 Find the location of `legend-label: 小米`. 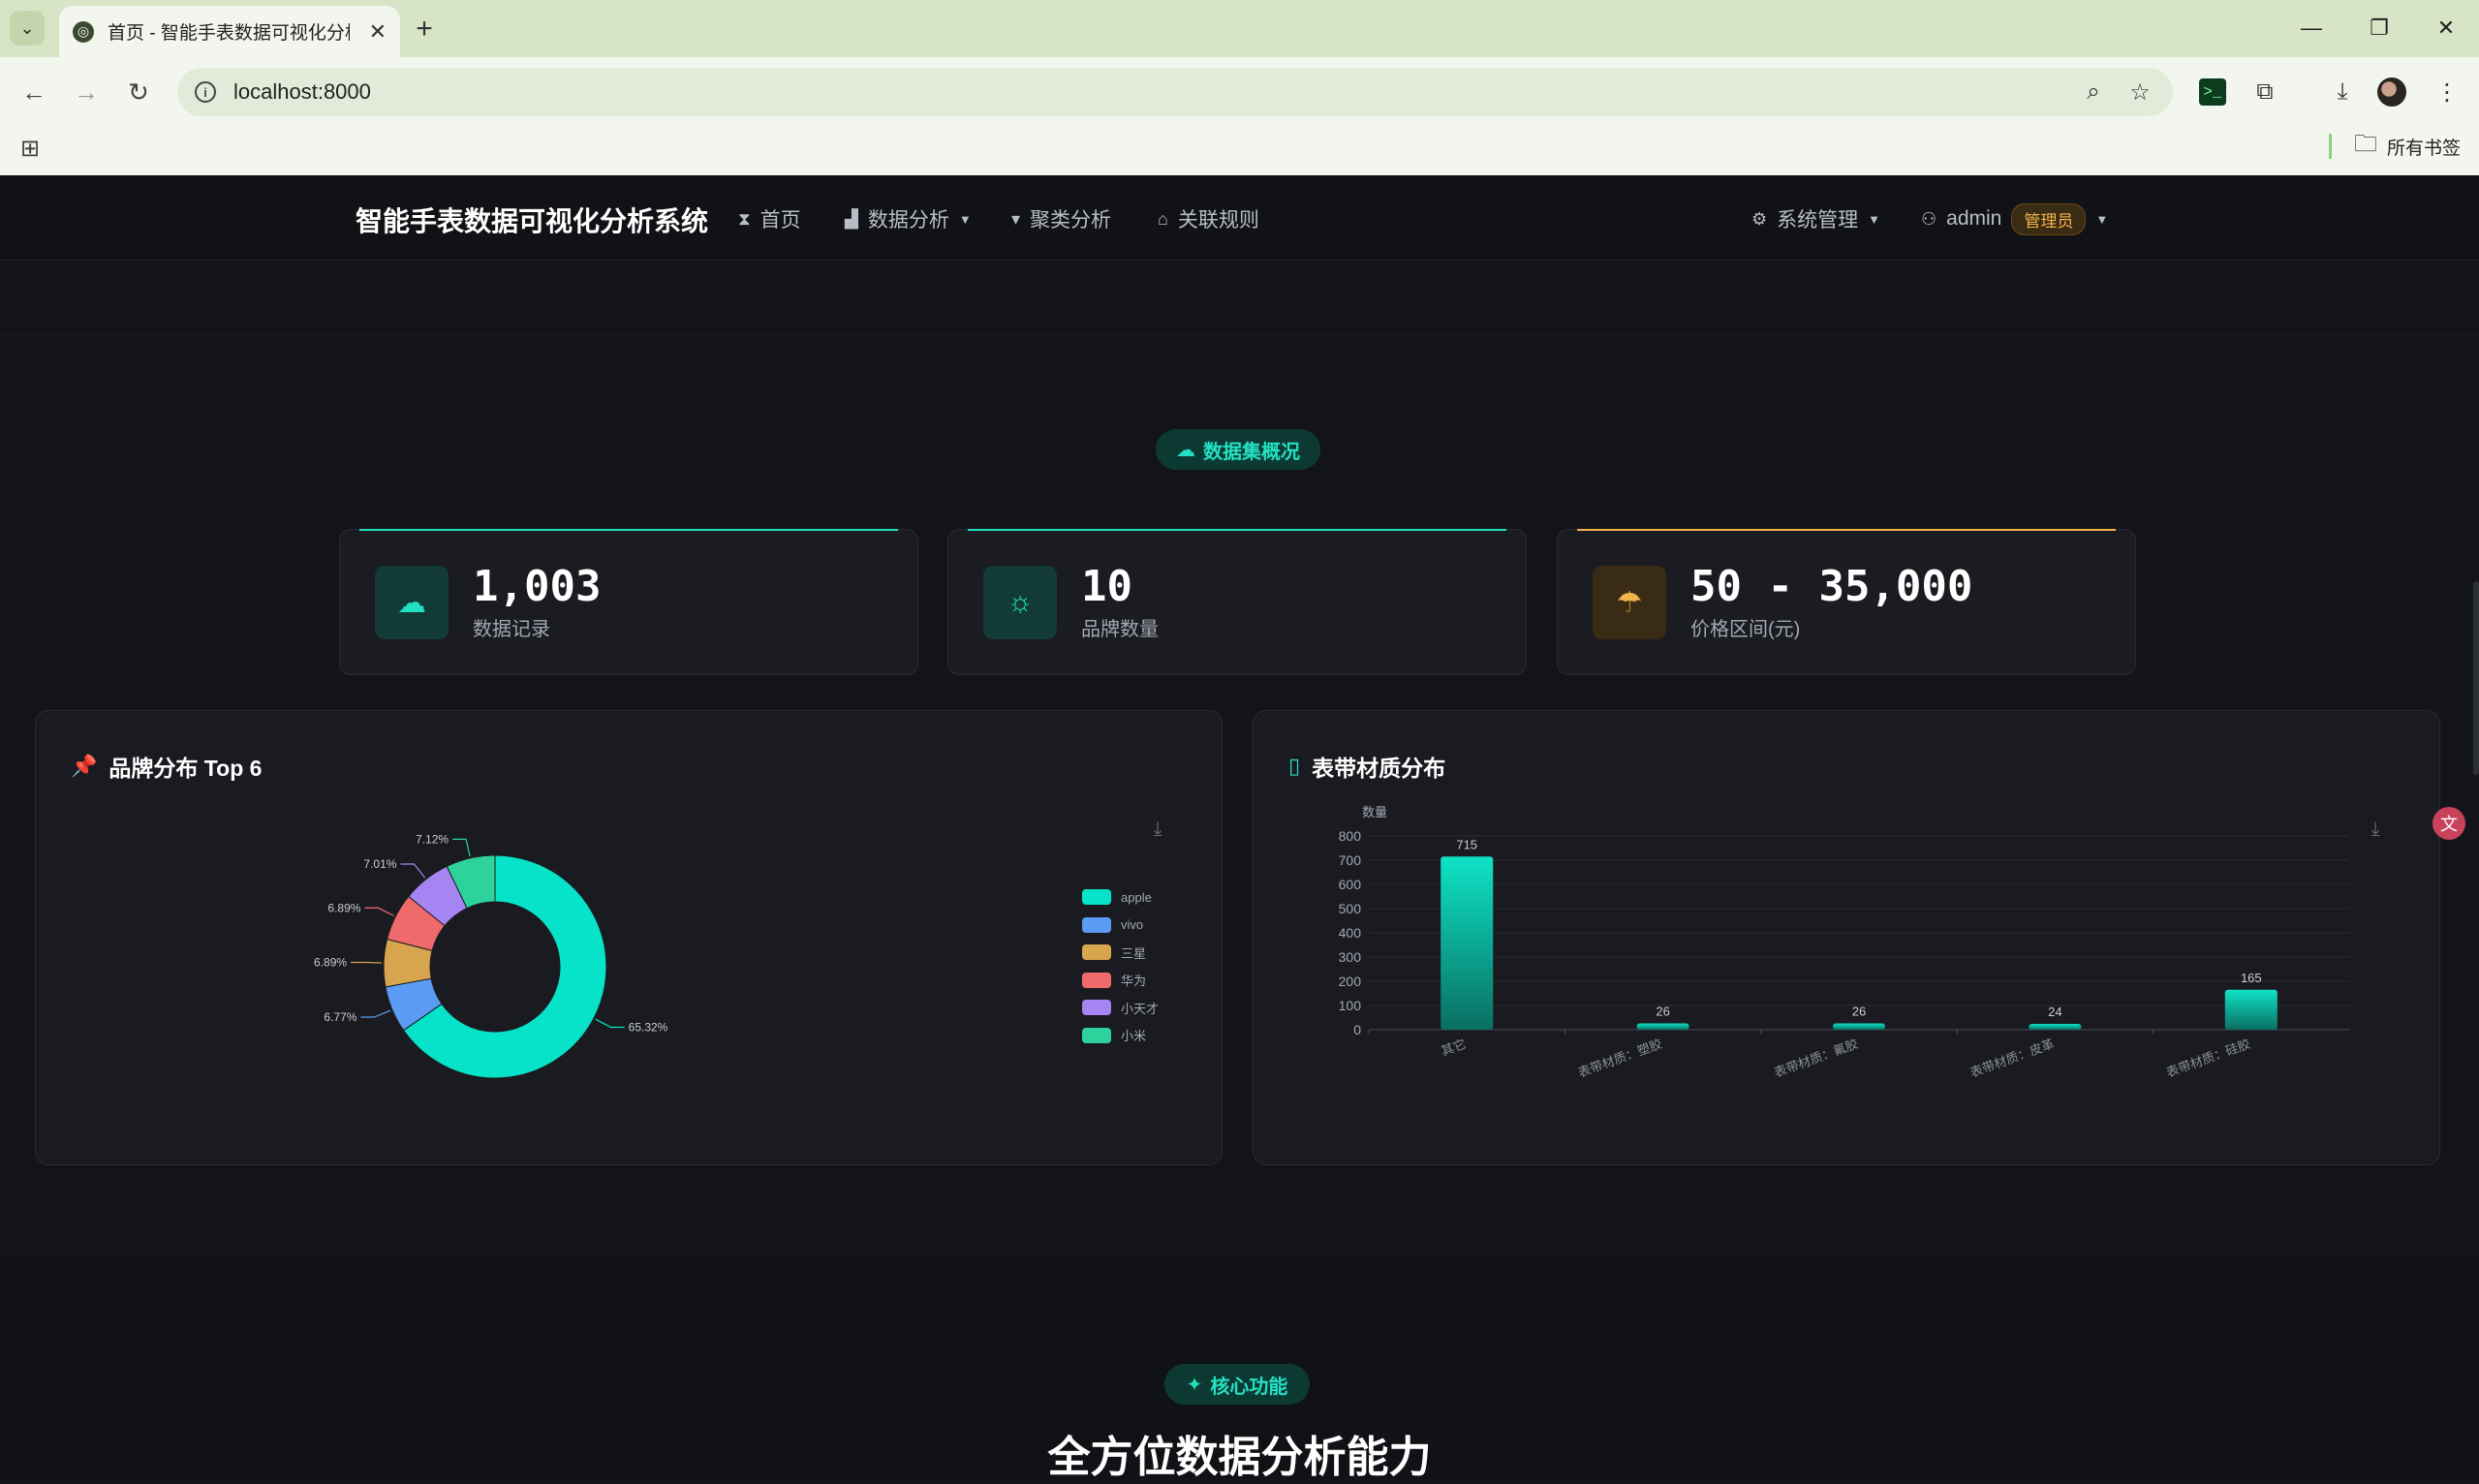

legend-label: 小米 is located at coordinates (1134, 1036).